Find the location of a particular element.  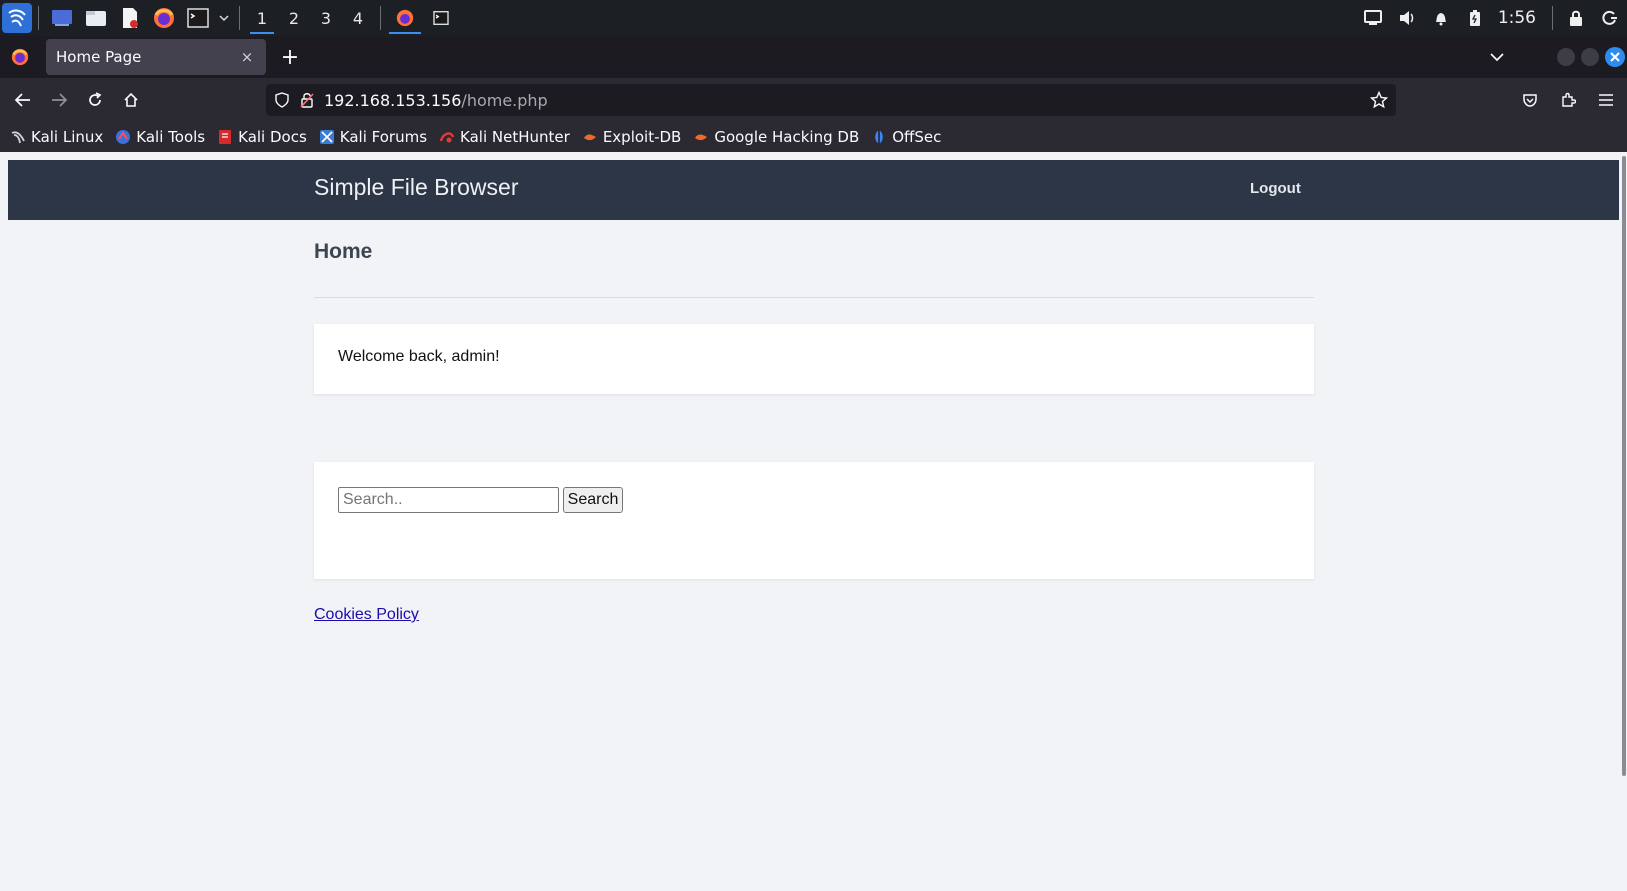

taskbar-firefox is located at coordinates (405, 18).